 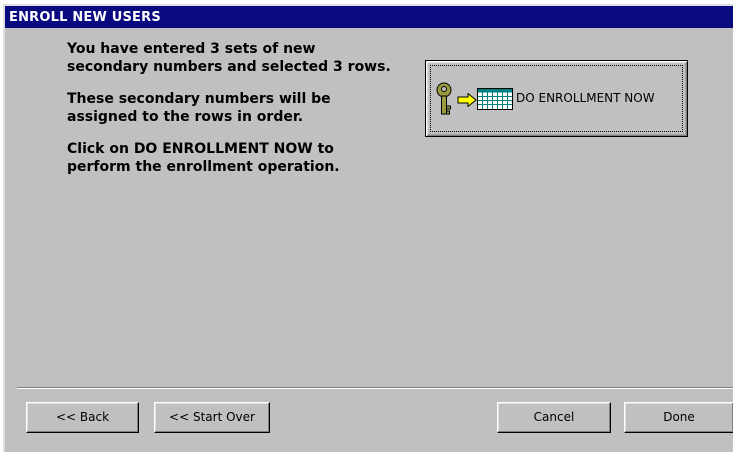 What do you see at coordinates (375, 388) in the screenshot?
I see `footer-divider` at bounding box center [375, 388].